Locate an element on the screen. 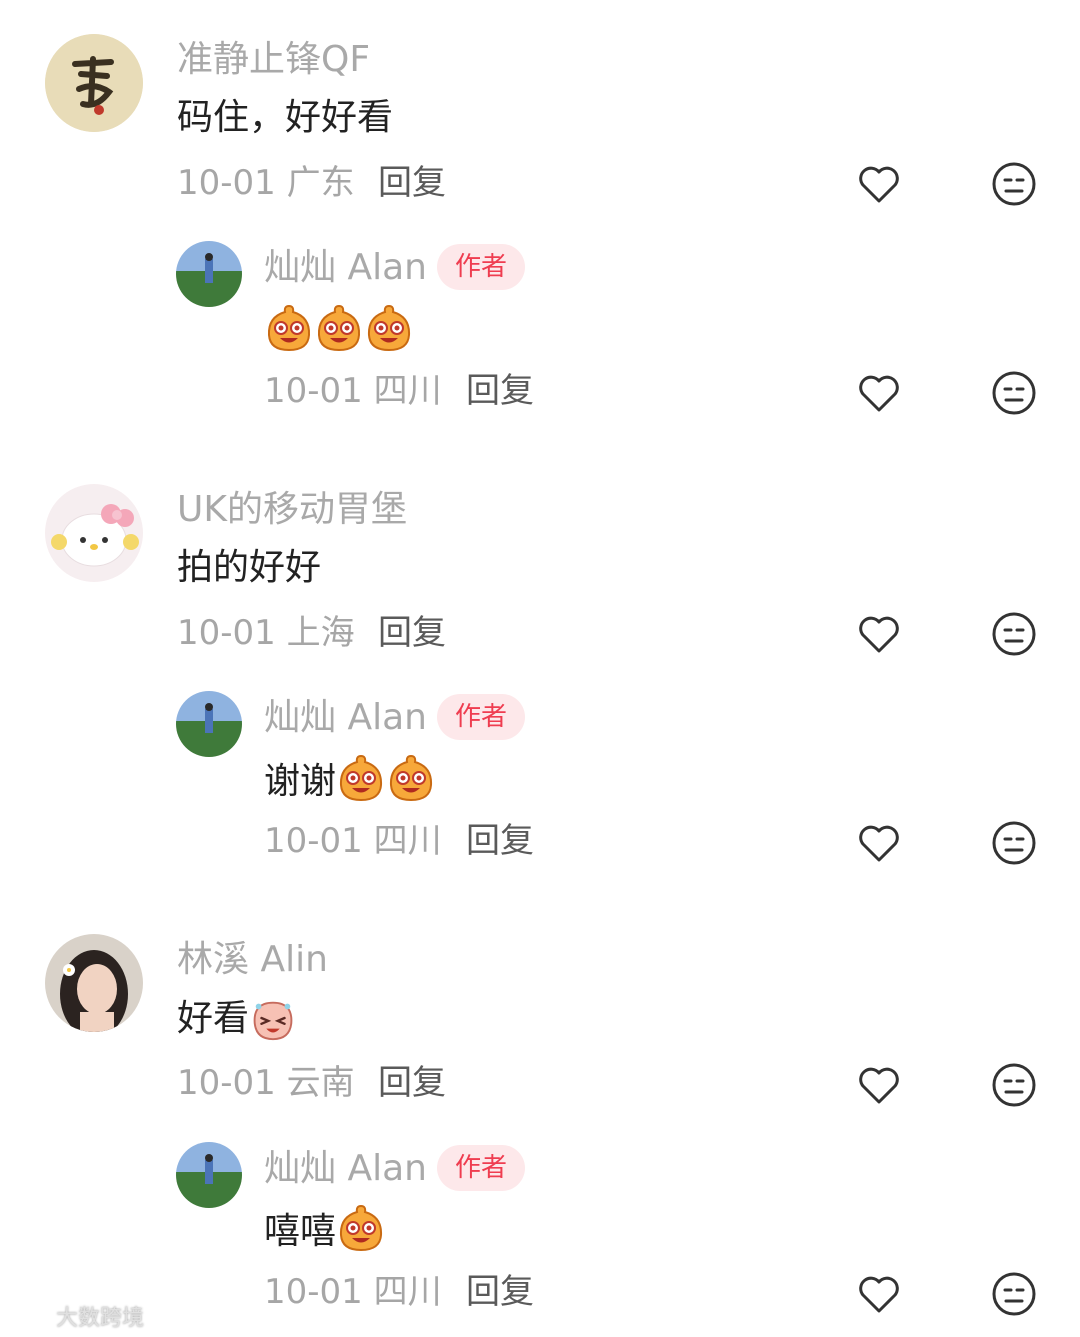  reply-text is located at coordinates (339, 331).